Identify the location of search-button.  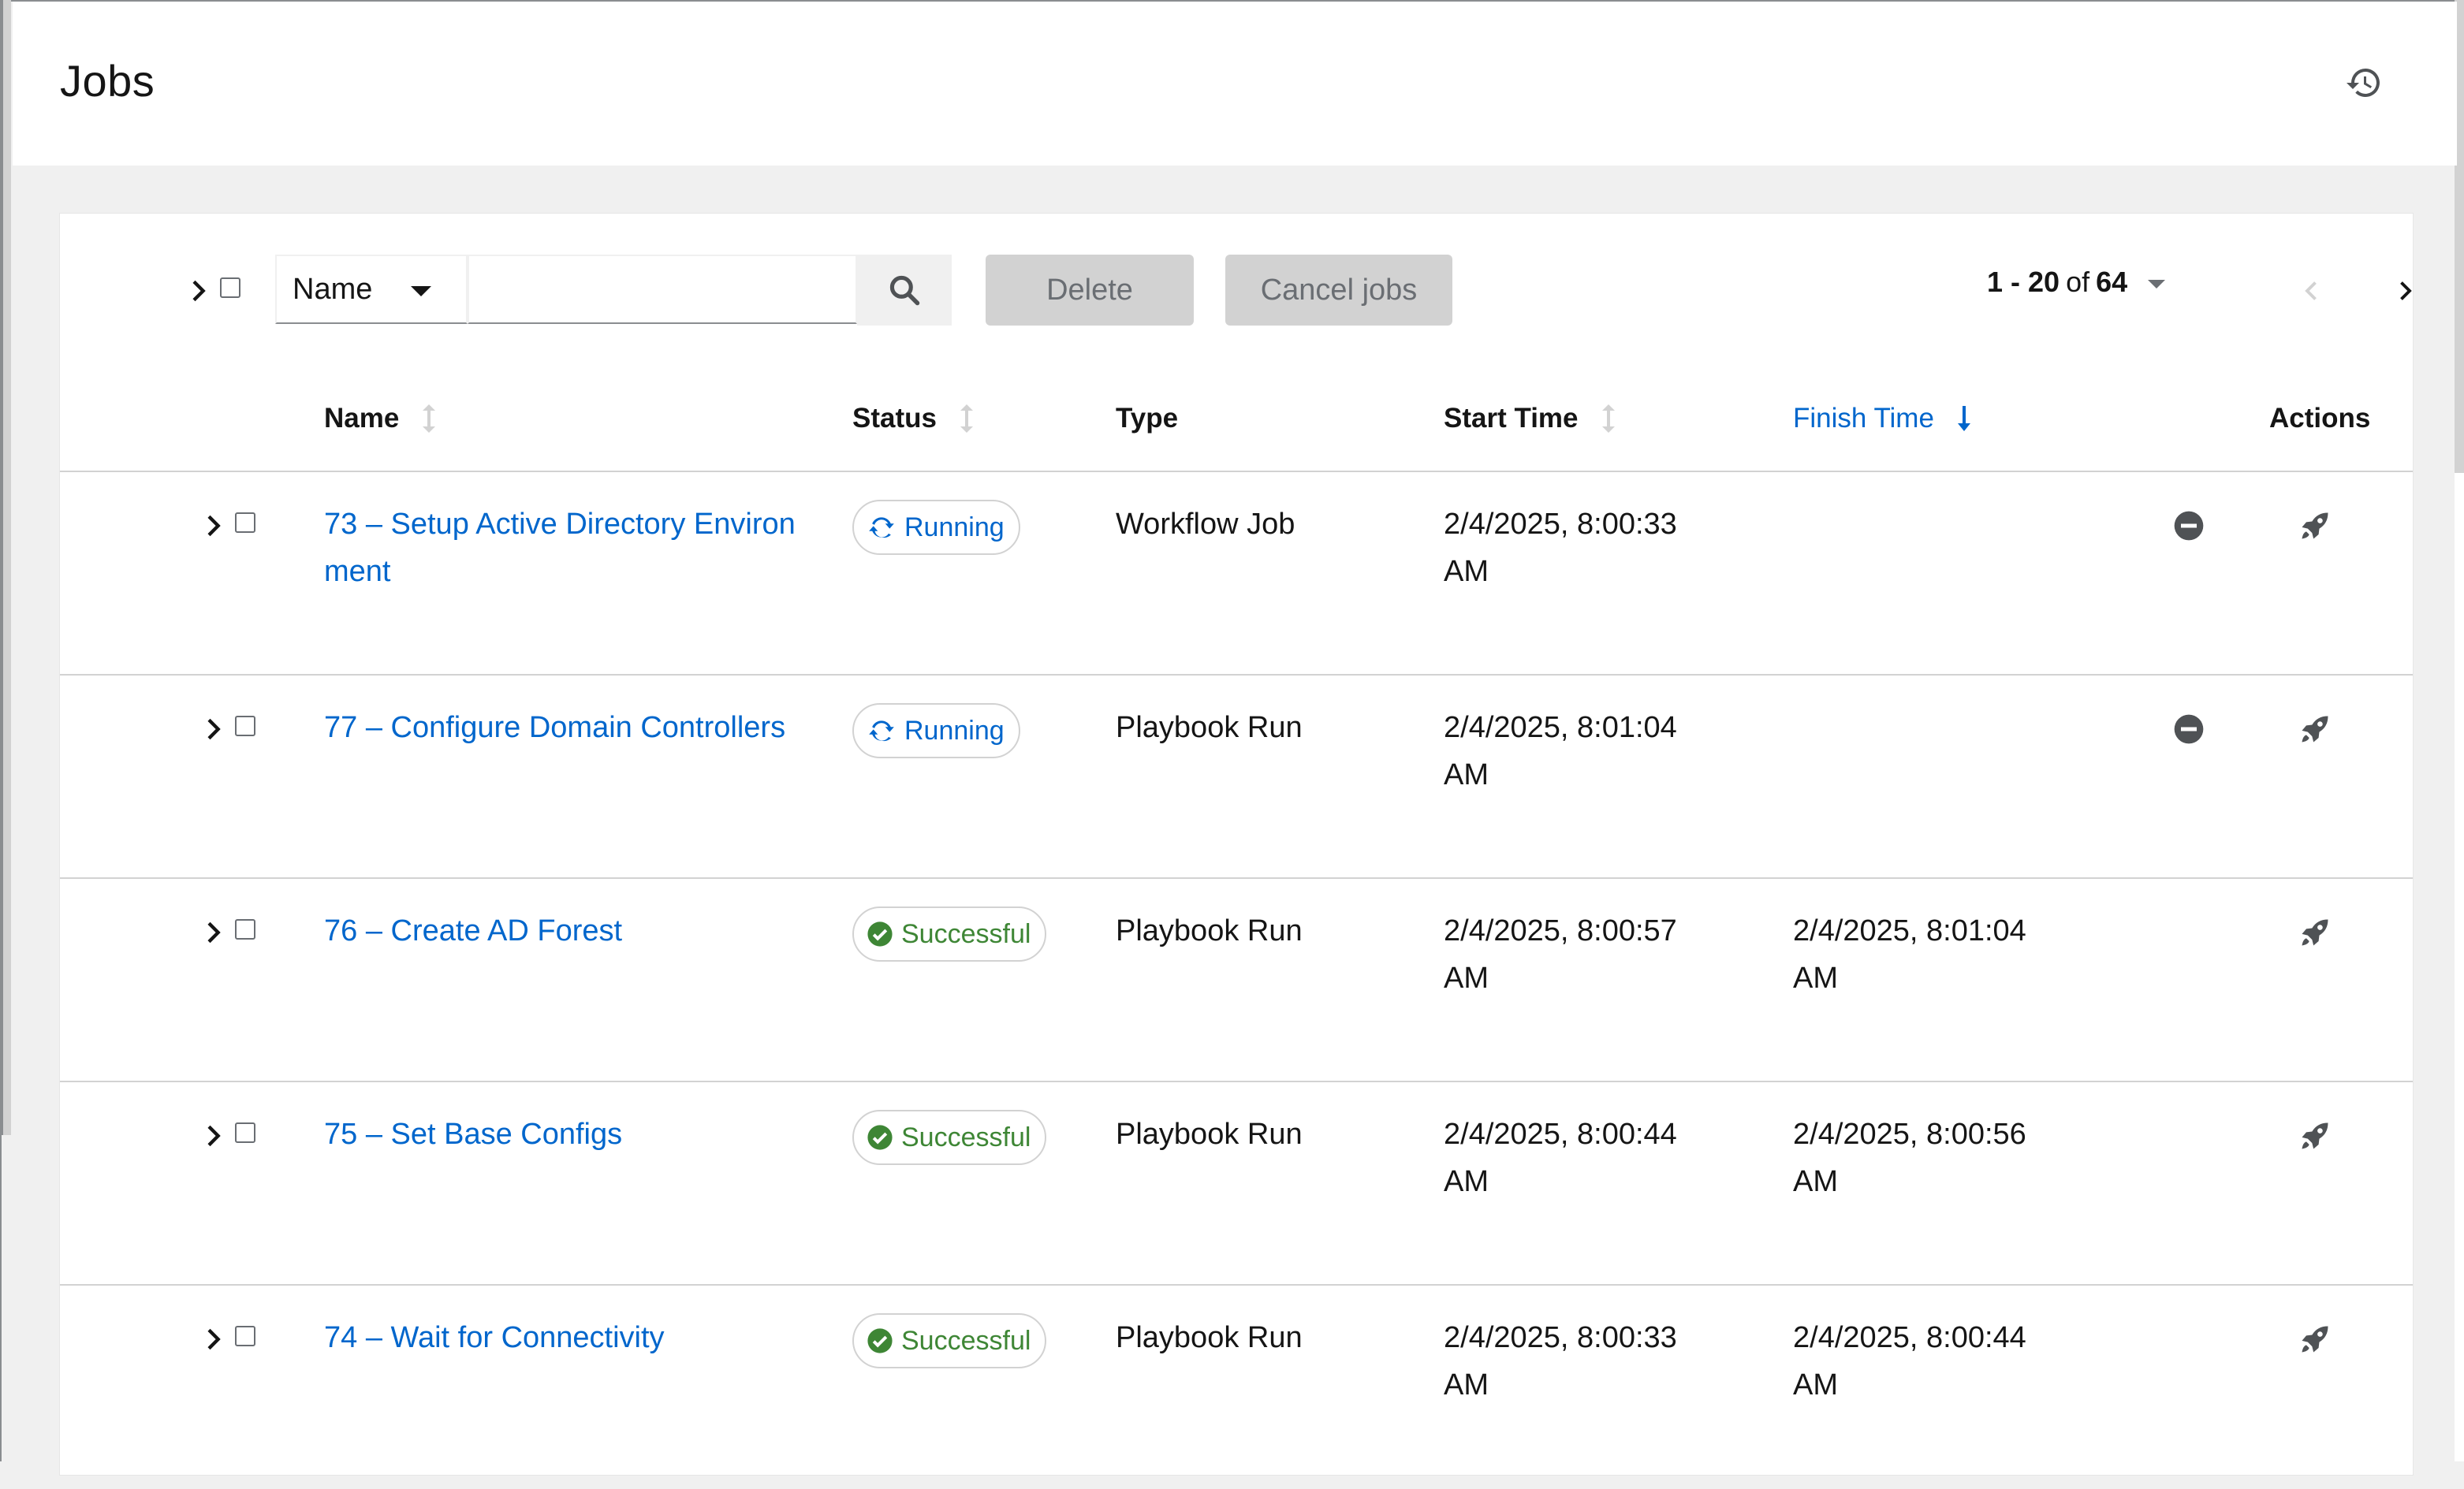
(905, 290).